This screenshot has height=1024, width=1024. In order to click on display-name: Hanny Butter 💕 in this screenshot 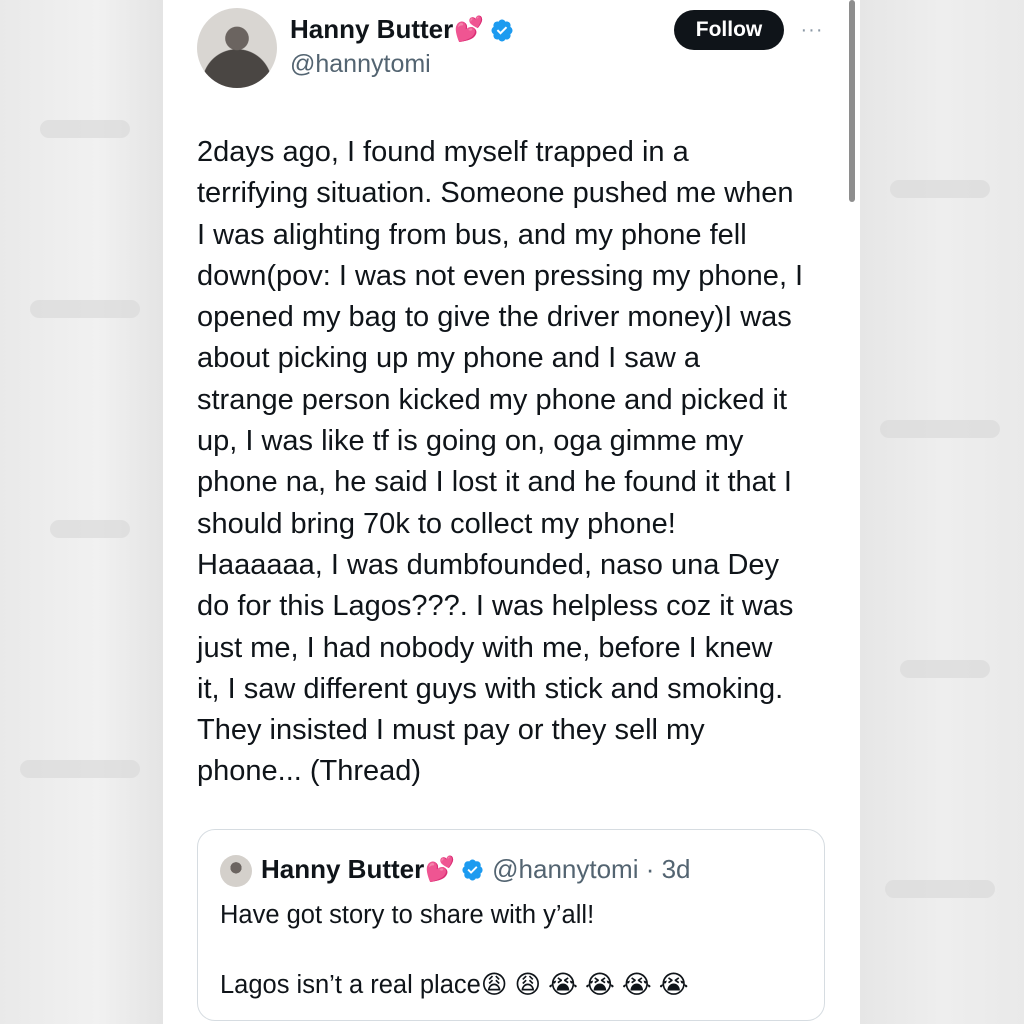, I will do `click(402, 29)`.